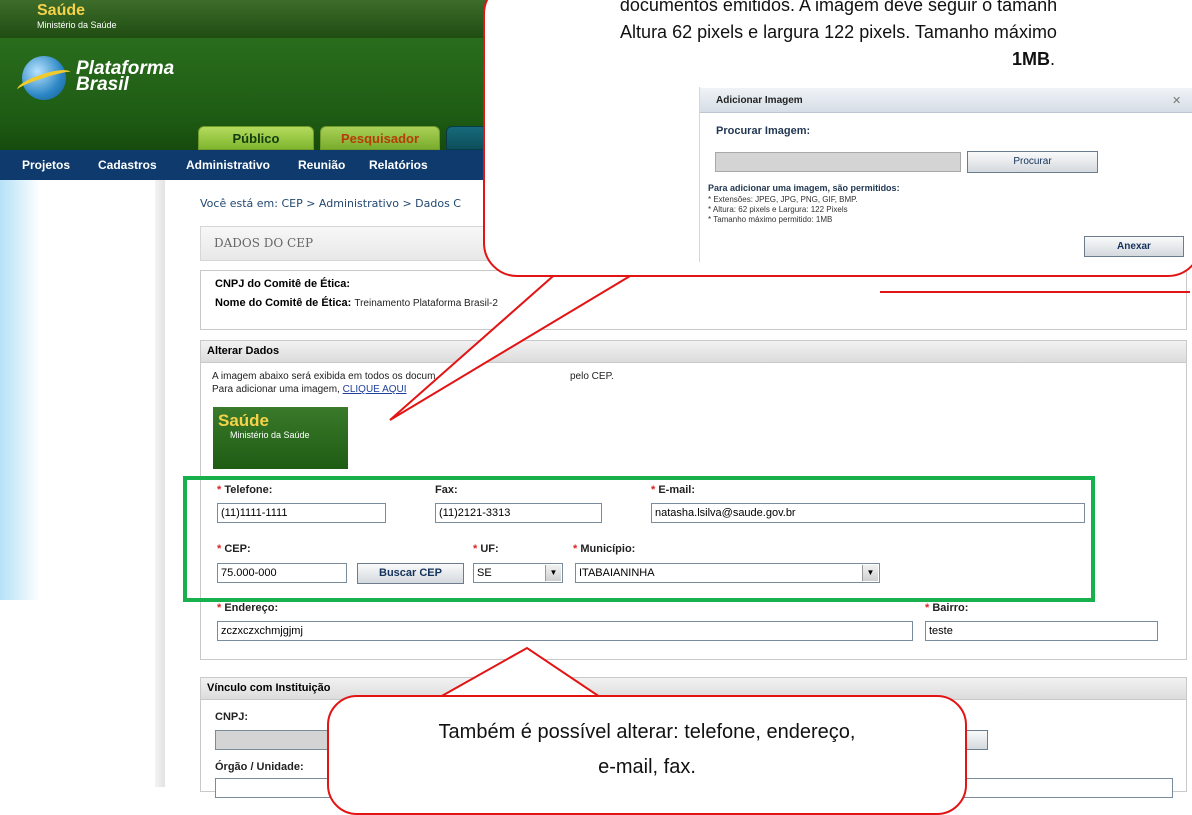  I want to click on top-callout-pointer, so click(516, 345).